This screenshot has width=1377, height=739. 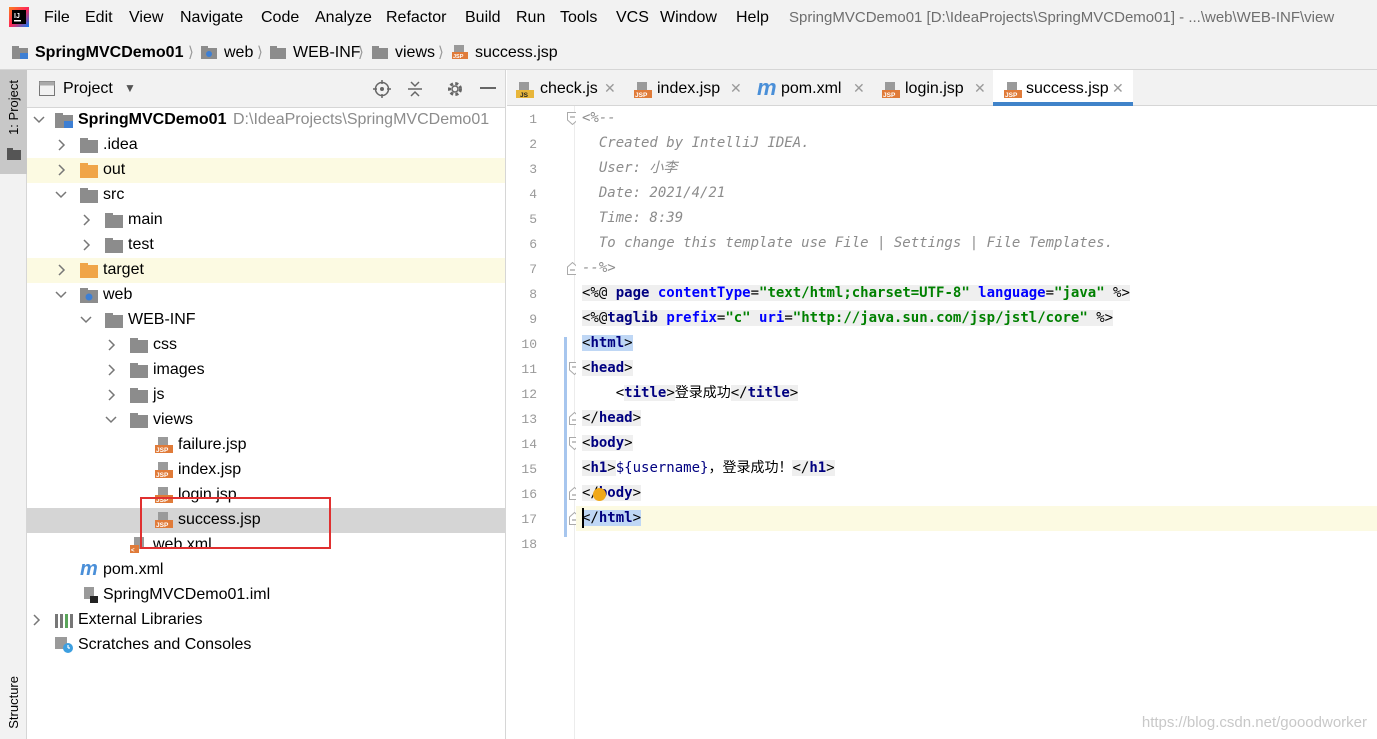 What do you see at coordinates (566, 88) in the screenshot?
I see `tab-check-js: JS check.js ✕` at bounding box center [566, 88].